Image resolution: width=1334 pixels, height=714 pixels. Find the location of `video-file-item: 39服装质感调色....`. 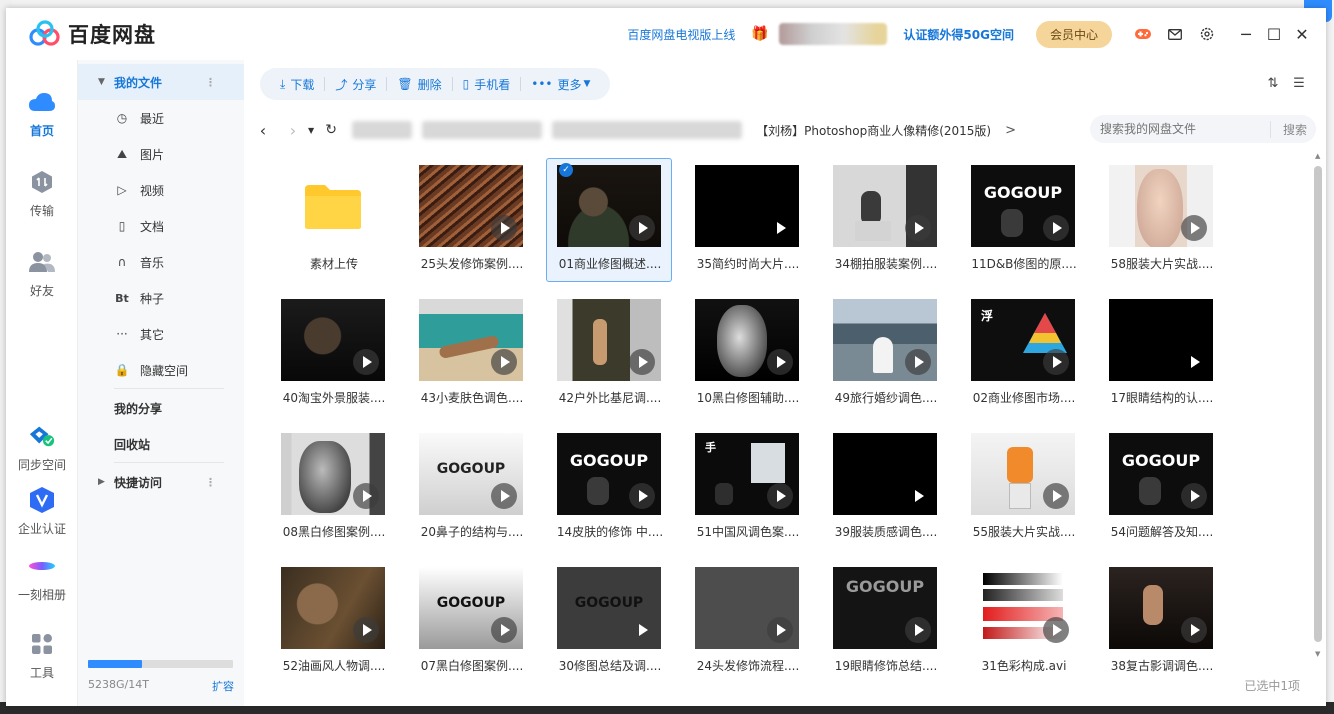

video-file-item: 39服装质感调色.... is located at coordinates (885, 488).